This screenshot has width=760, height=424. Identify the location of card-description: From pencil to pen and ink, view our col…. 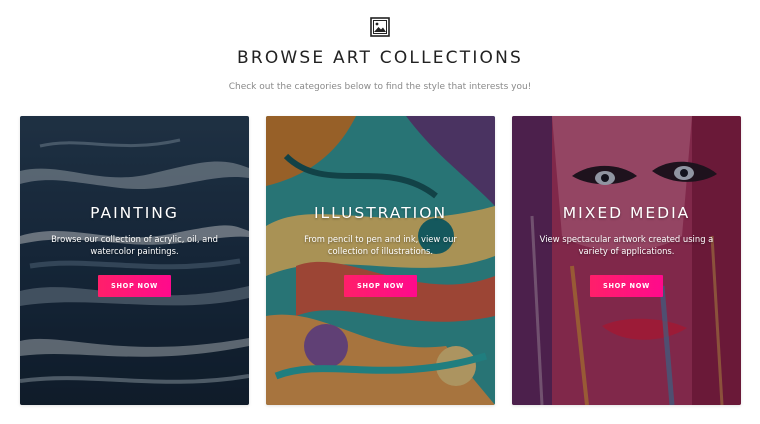
(380, 245).